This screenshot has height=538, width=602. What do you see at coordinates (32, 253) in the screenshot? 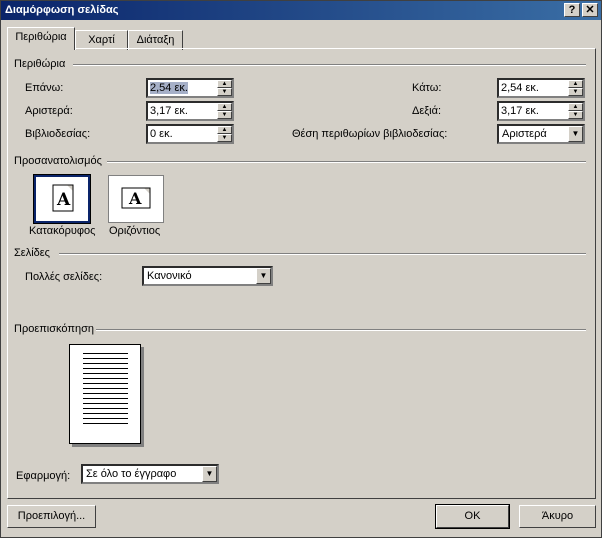
I see `pages-group-label: Σελίδες` at bounding box center [32, 253].